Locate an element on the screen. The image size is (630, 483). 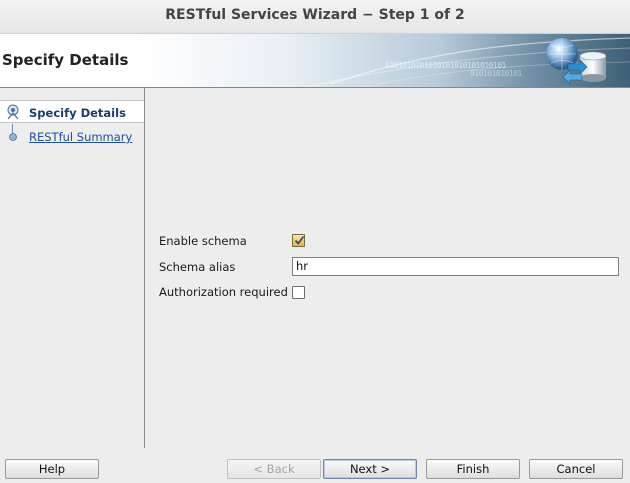
window-title-bar: RESTful Services Wizard − Step 1 of 2 is located at coordinates (315, 17).